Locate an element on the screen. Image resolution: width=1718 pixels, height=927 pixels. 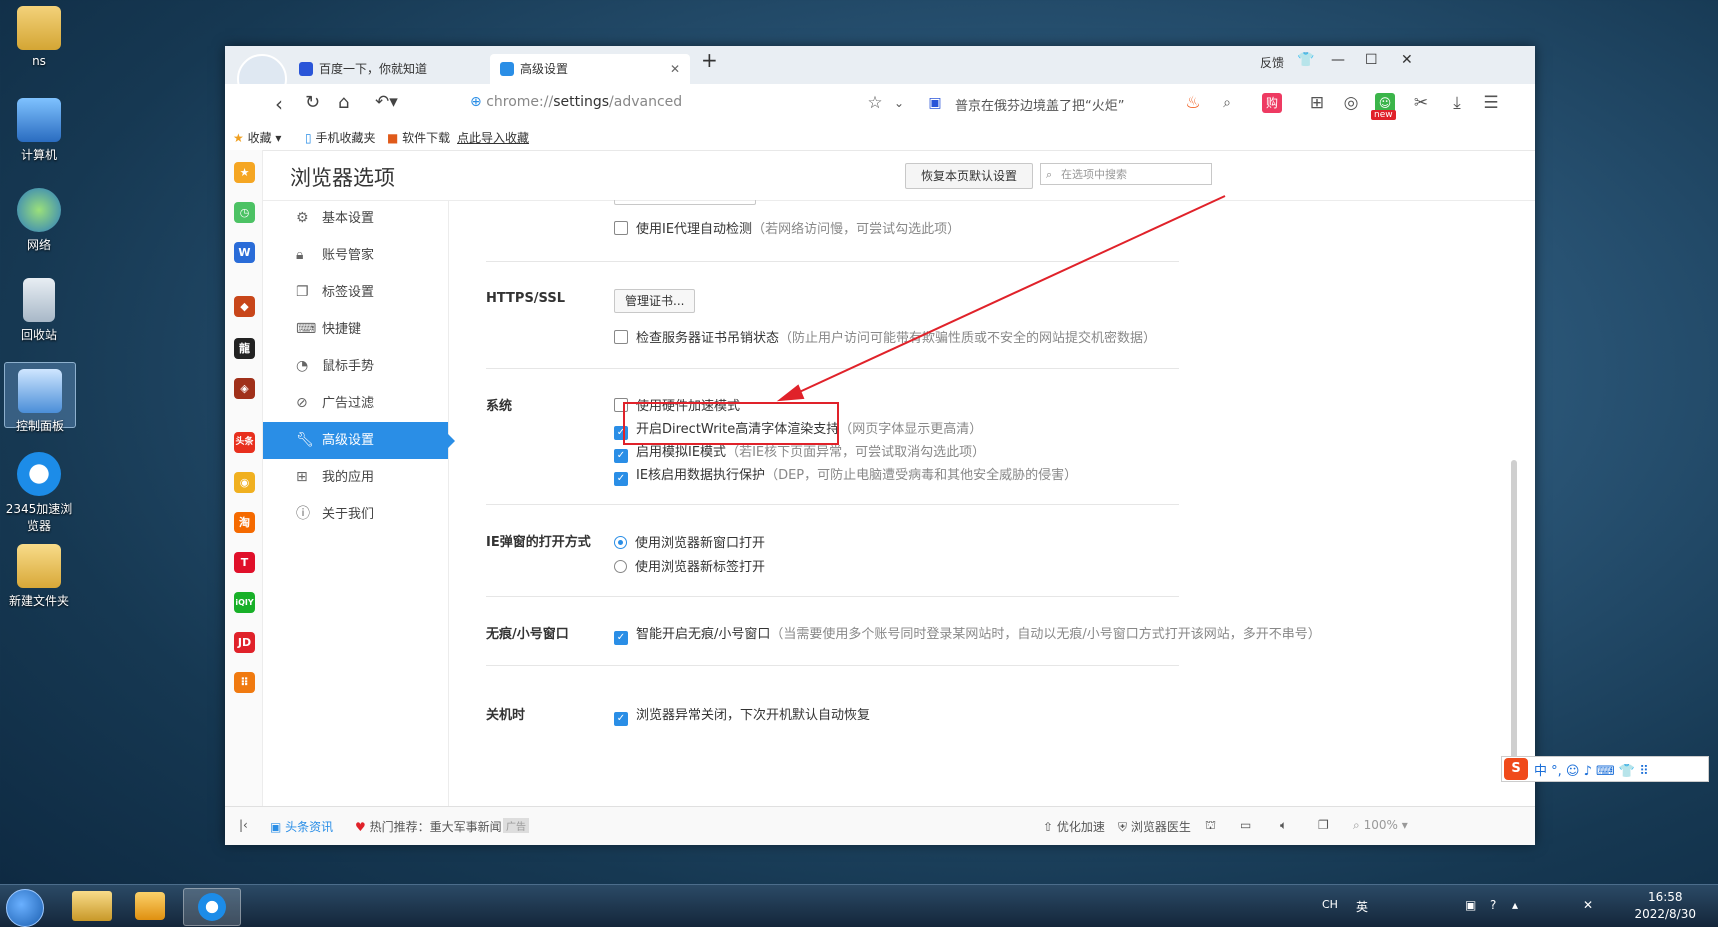
media-player-icon is located at coordinates (150, 906).